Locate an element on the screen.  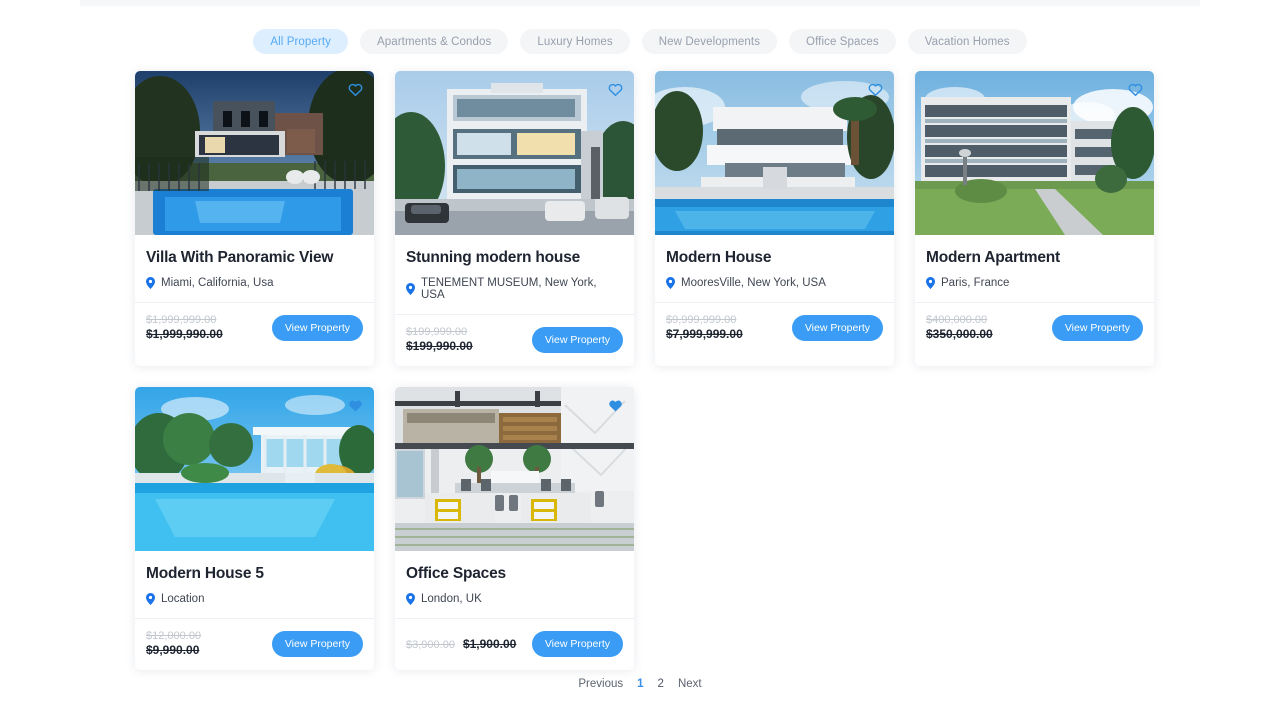
property-location: London, UK is located at coordinates (514, 605).